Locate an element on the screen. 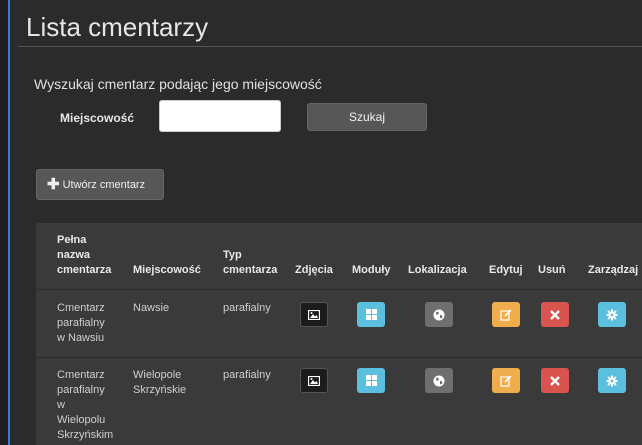  cell-town: Wielopole Skrzyńskie is located at coordinates (160, 382).